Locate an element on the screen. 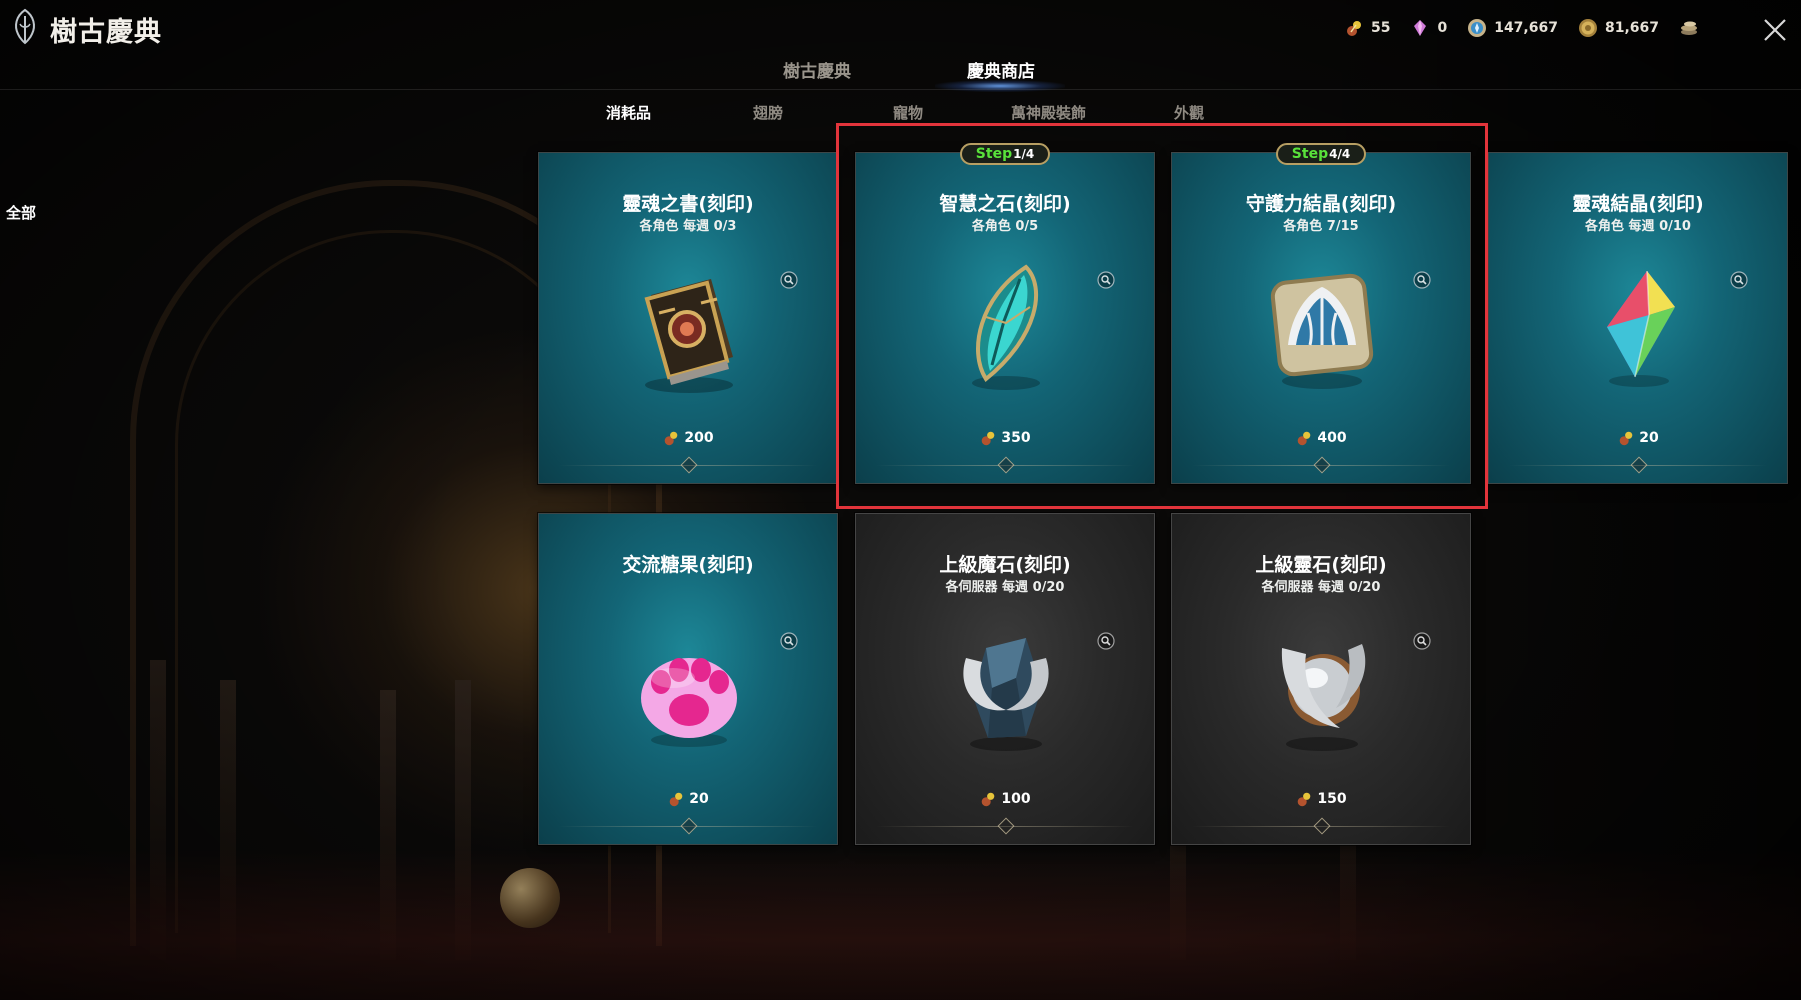 This screenshot has width=1801, height=1000. price: 100 is located at coordinates (1005, 799).